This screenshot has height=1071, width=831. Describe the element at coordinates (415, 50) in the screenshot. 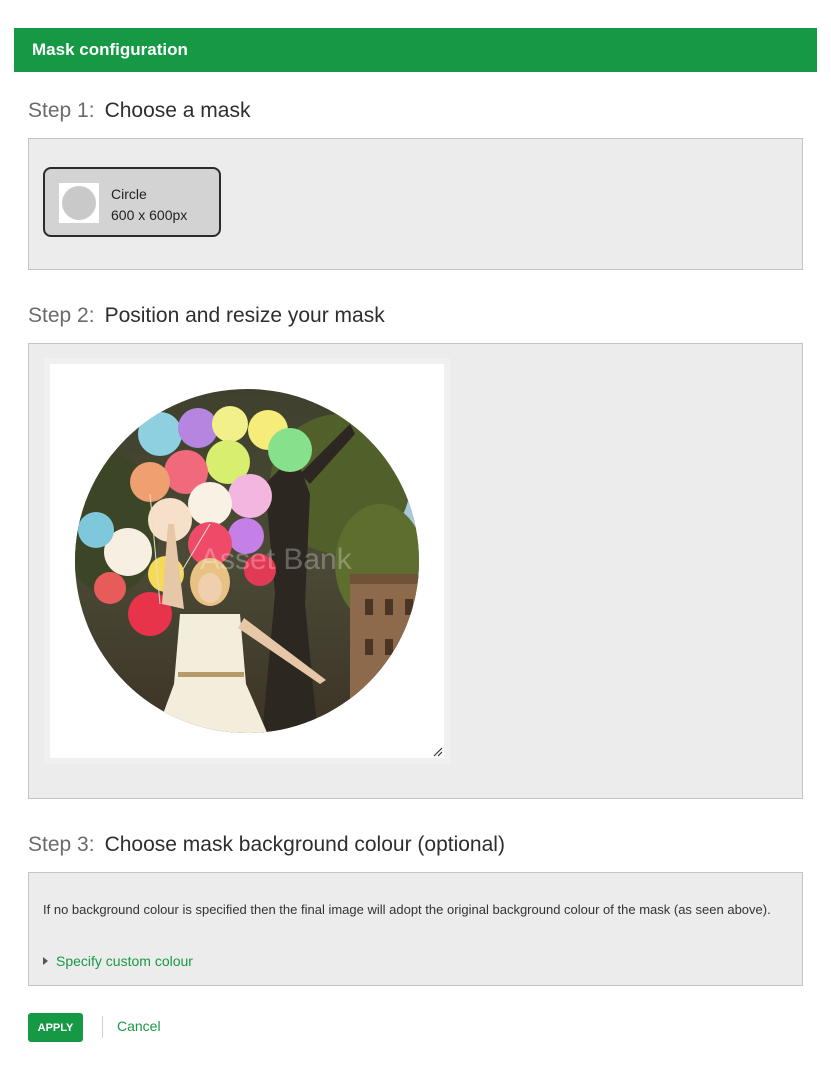

I see `page-header: Mask configuration` at that location.